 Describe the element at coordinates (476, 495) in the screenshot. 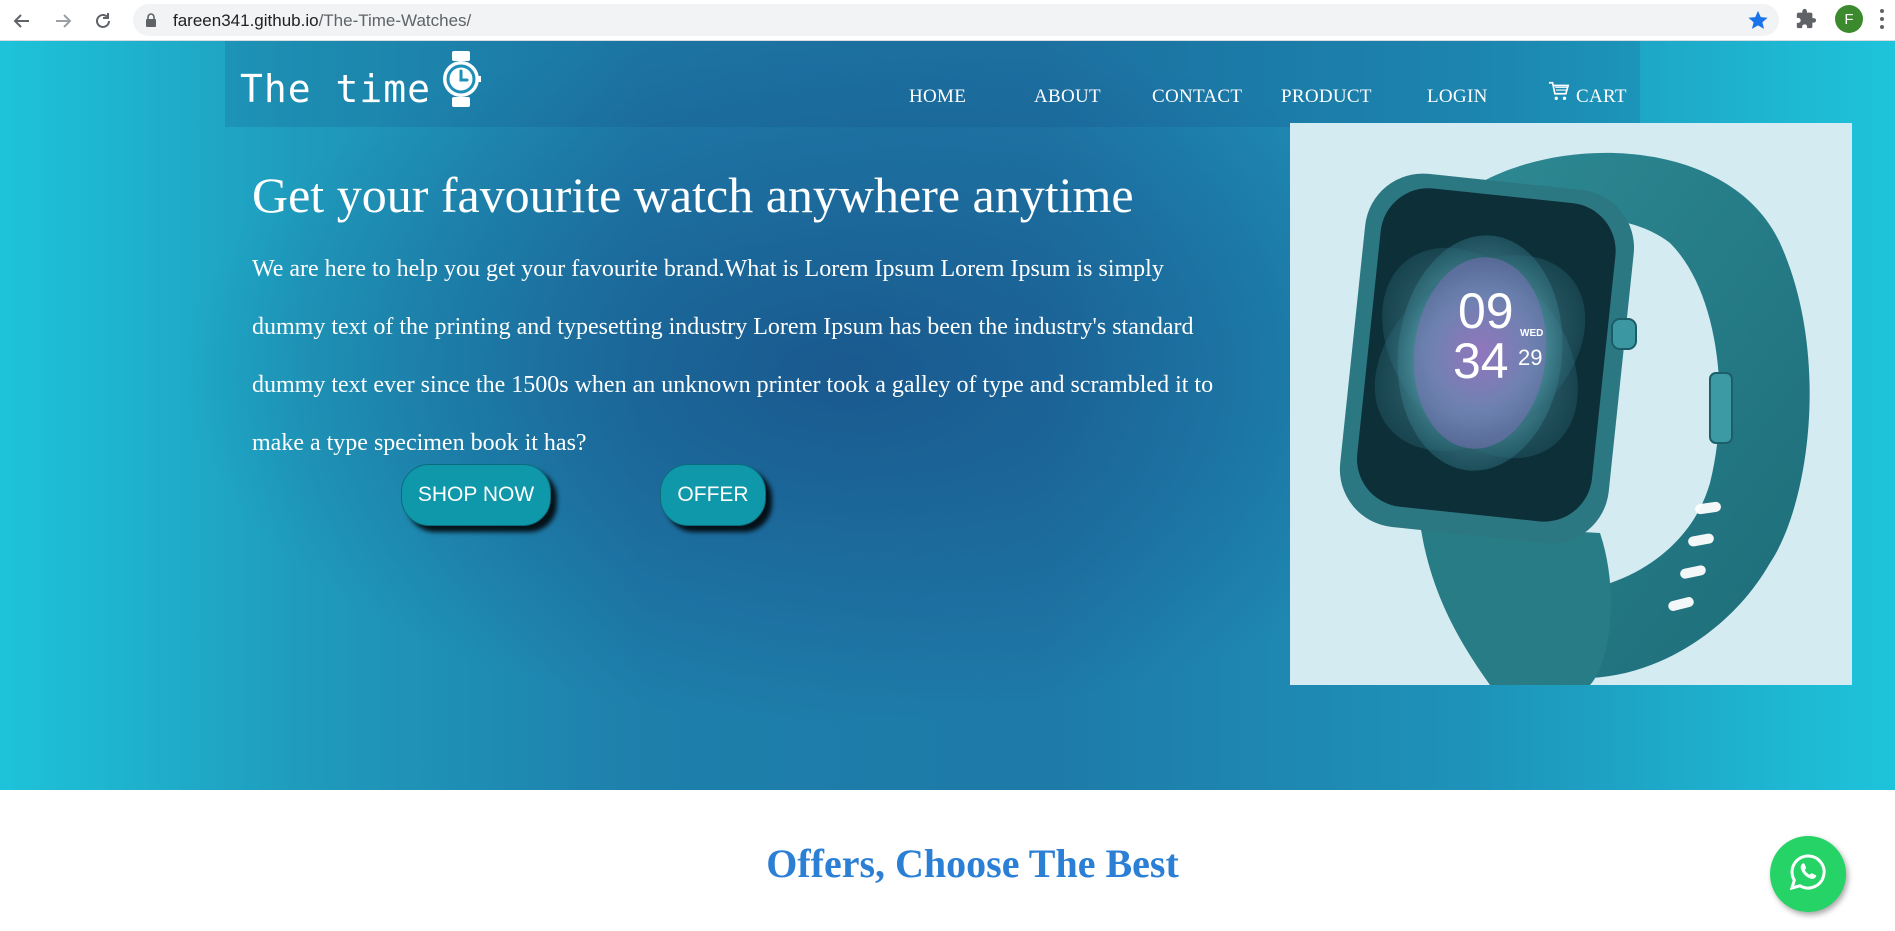

I see `shop-now-button: SHOP NOW` at that location.